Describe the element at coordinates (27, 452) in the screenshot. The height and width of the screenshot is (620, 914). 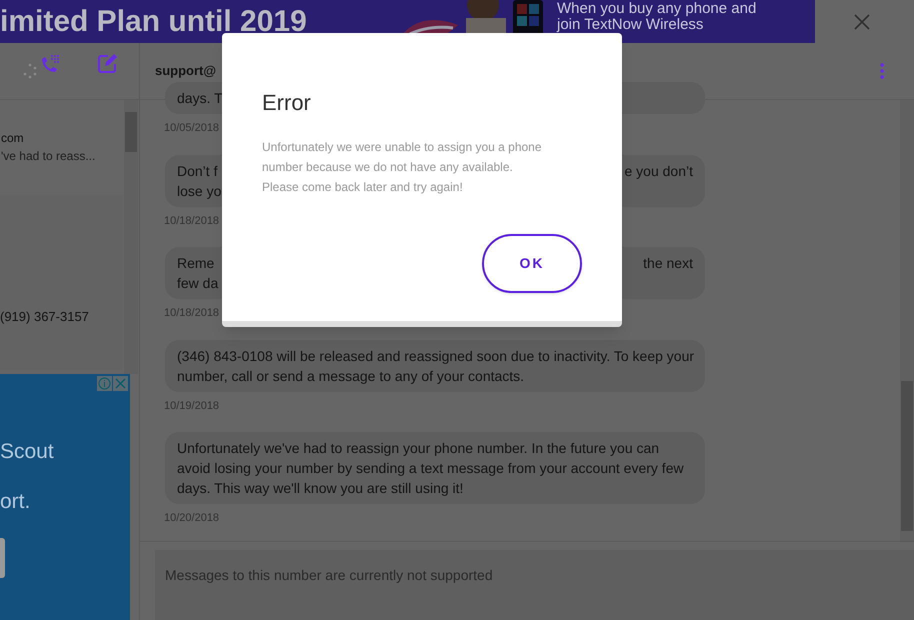
I see `ad-text: Scout` at that location.